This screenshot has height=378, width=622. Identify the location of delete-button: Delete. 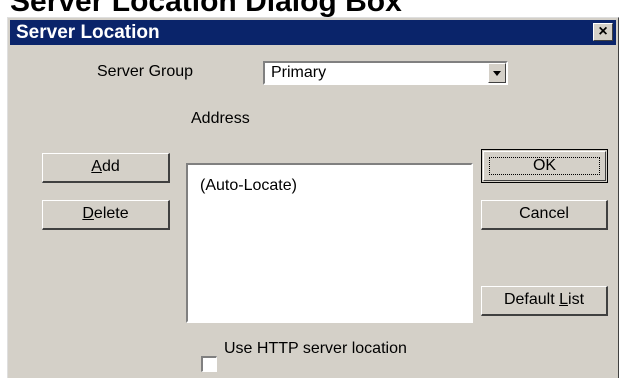
(106, 215).